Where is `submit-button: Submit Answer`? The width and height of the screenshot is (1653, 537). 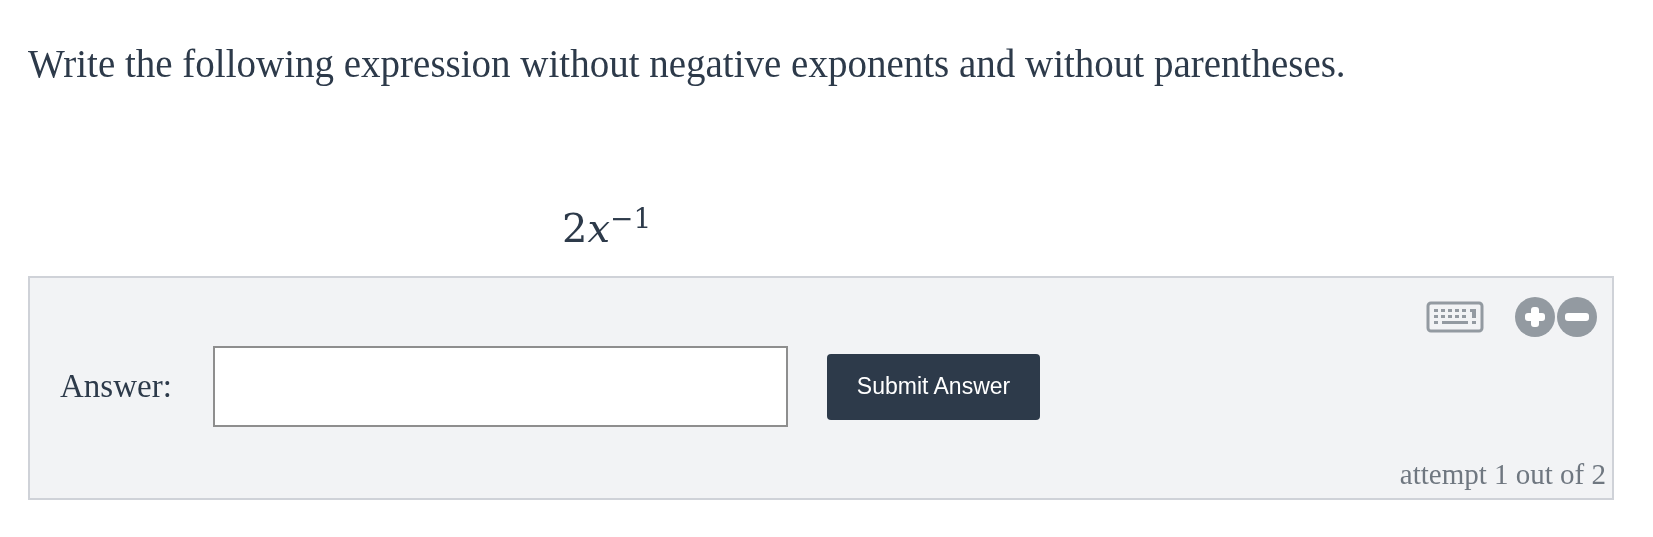
submit-button: Submit Answer is located at coordinates (933, 386).